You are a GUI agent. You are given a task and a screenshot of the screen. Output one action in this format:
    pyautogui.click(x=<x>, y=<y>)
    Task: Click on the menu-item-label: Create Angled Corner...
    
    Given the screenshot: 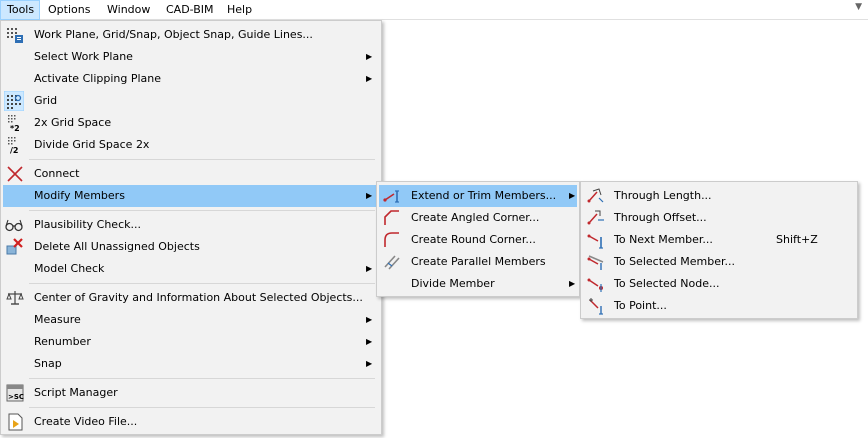 What is the action you would take?
    pyautogui.click(x=475, y=217)
    